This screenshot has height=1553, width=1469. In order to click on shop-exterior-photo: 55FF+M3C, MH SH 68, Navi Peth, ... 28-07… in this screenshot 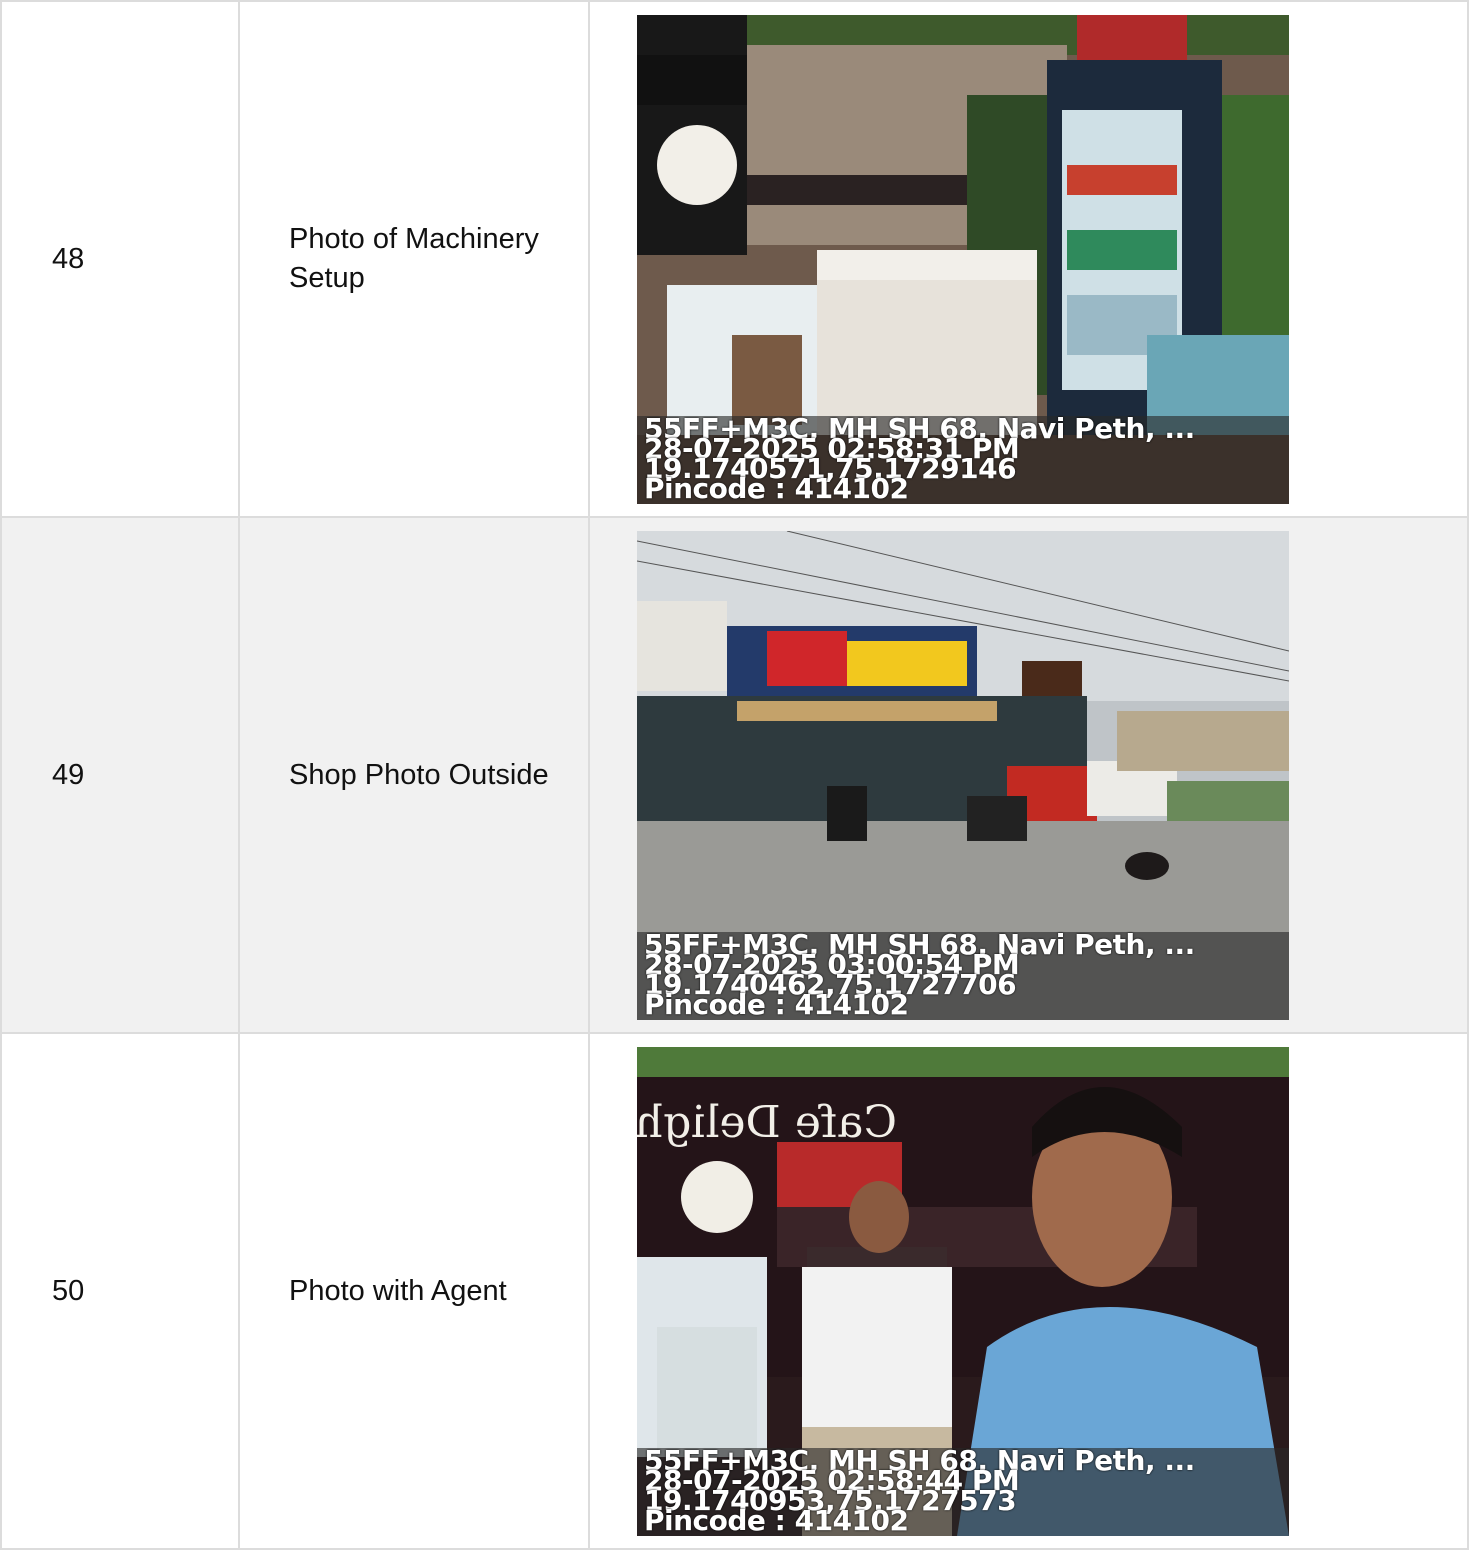, I will do `click(963, 775)`.